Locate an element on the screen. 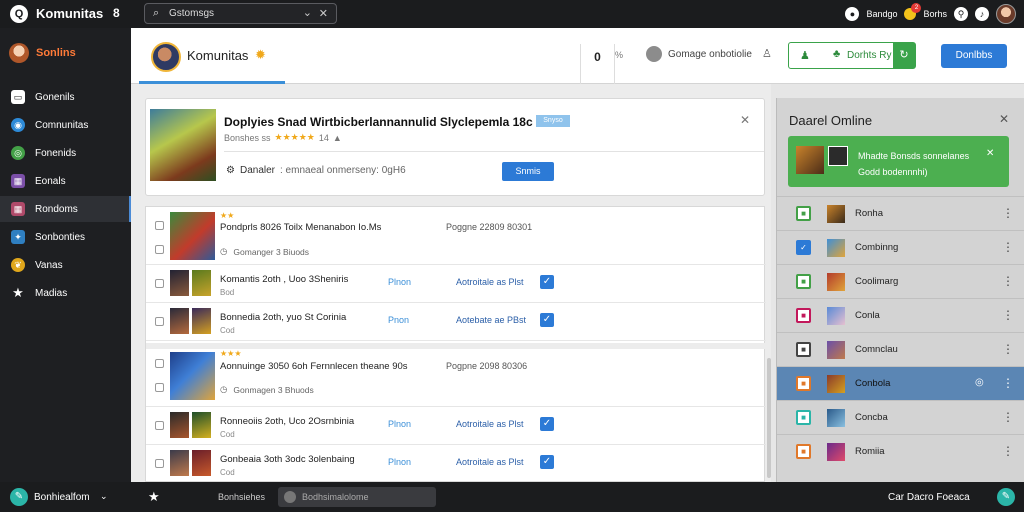 The image size is (1024, 512). globe-icon: ◉ is located at coordinates (18, 125).